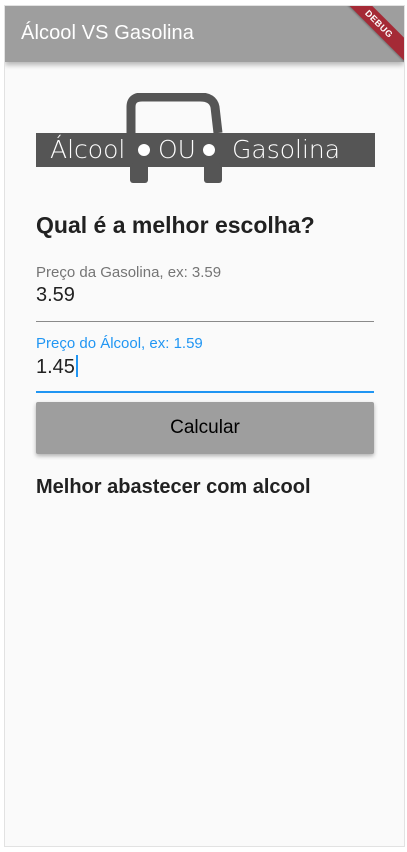 The image size is (407, 852). I want to click on calculate-button: Calcular, so click(205, 428).